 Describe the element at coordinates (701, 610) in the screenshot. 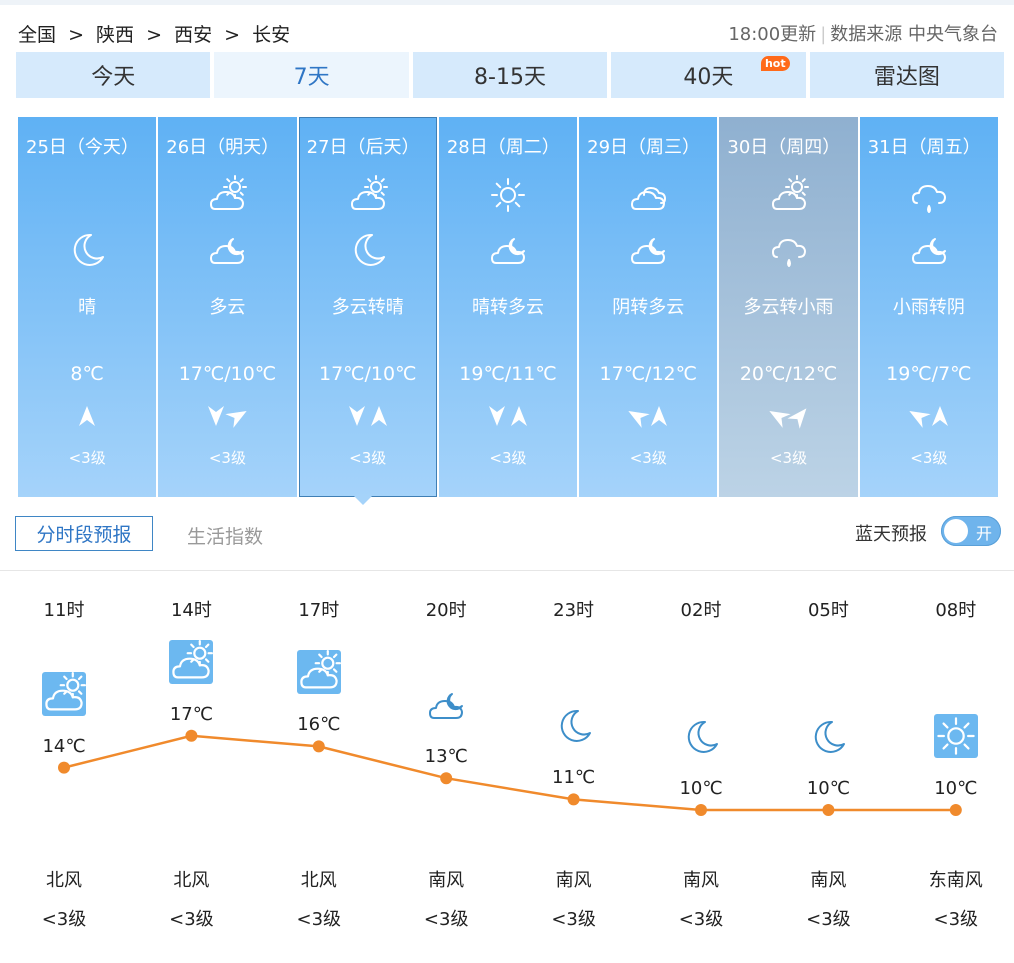

I see `hour-label: 02时` at that location.